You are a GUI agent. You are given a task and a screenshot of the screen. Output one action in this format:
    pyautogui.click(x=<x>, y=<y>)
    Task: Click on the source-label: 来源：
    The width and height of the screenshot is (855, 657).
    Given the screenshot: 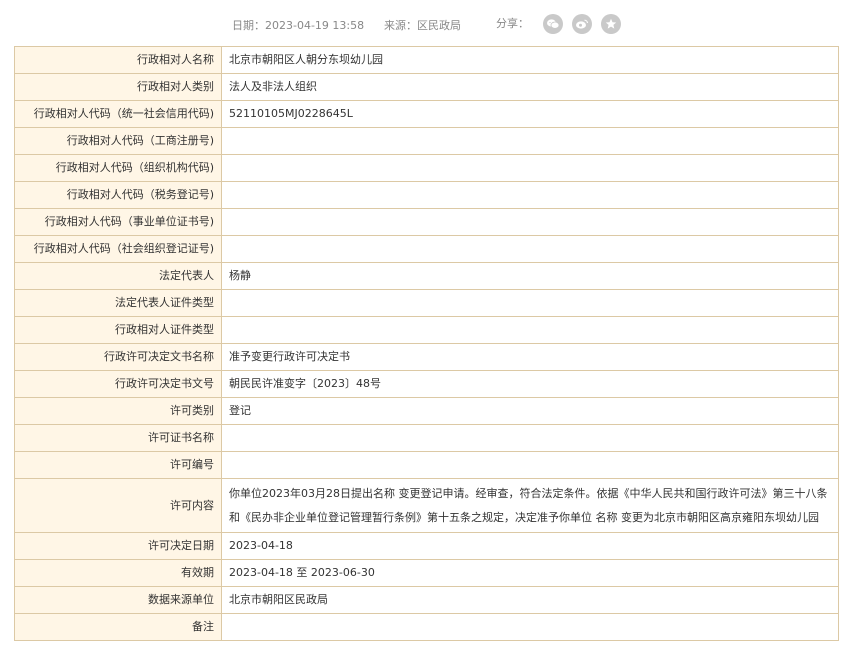 What is the action you would take?
    pyautogui.click(x=400, y=25)
    